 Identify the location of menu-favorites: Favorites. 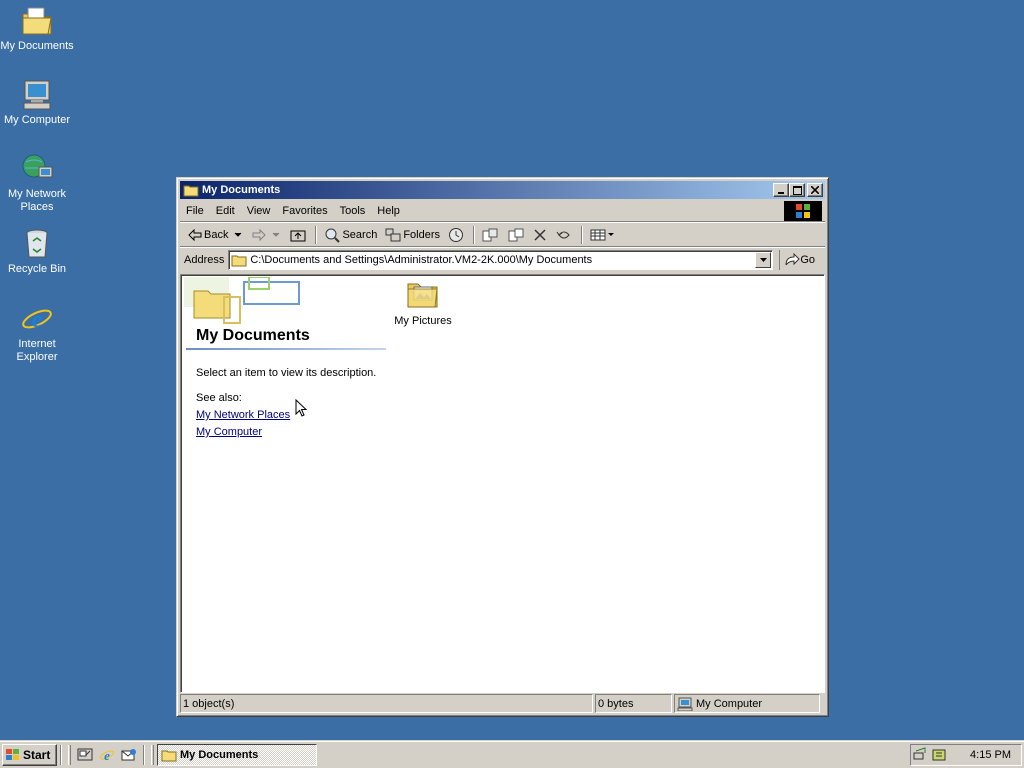
(304, 211).